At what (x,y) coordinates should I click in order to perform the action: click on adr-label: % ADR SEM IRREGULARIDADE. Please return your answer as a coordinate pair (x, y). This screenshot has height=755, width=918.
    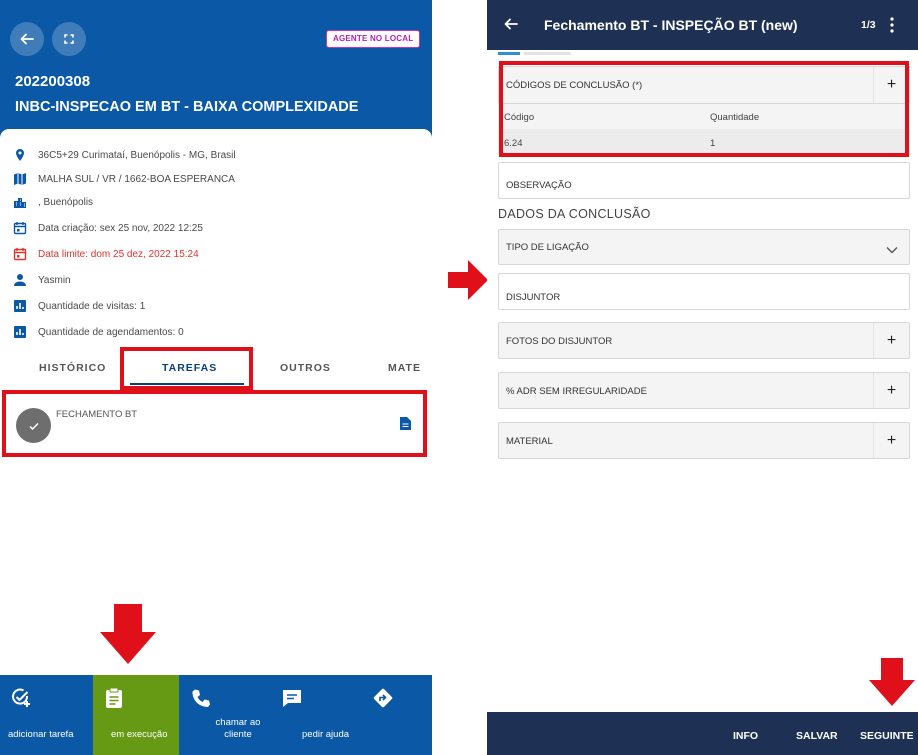
    Looking at the image, I should click on (576, 391).